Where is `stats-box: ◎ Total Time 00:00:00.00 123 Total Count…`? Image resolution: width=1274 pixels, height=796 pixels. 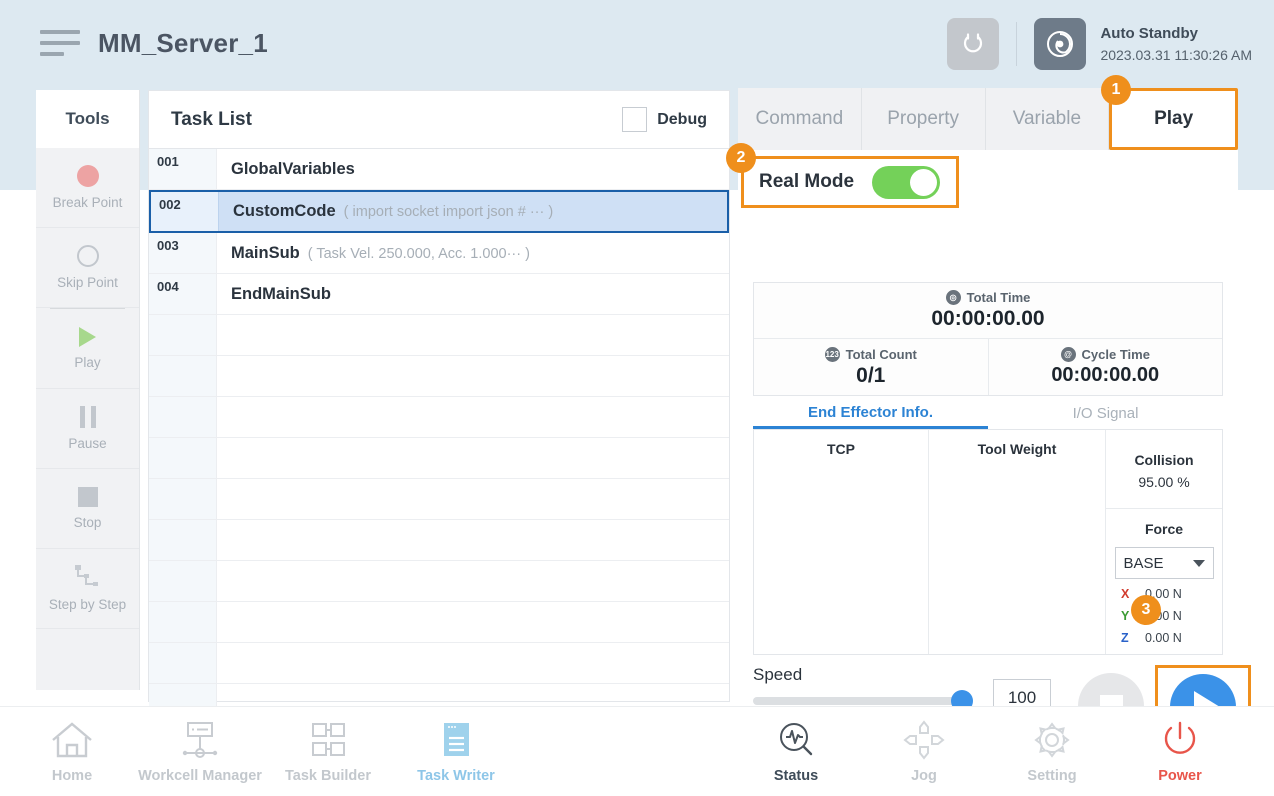
stats-box: ◎ Total Time 00:00:00.00 123 Total Count… is located at coordinates (988, 339).